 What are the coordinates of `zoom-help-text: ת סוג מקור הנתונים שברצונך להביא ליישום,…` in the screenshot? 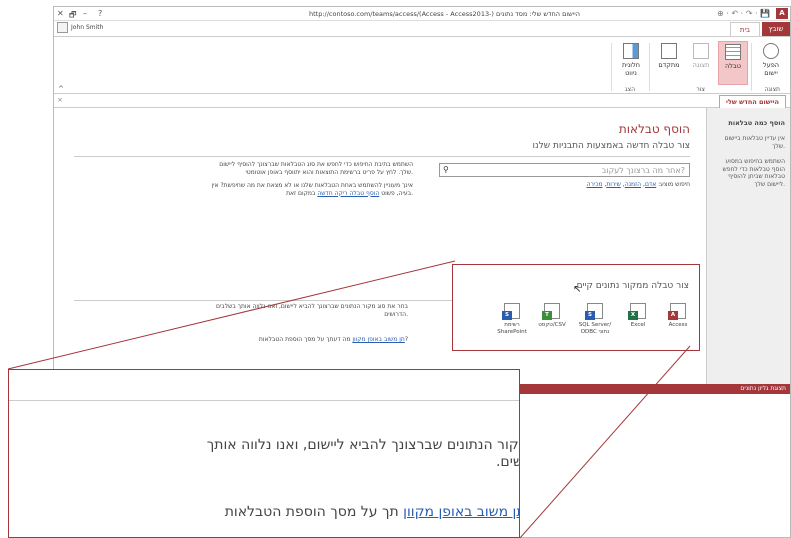 It's located at (272, 454).